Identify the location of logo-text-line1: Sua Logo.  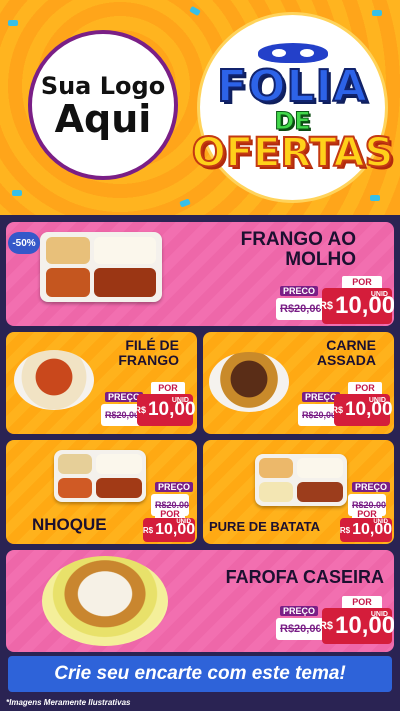
(103, 86).